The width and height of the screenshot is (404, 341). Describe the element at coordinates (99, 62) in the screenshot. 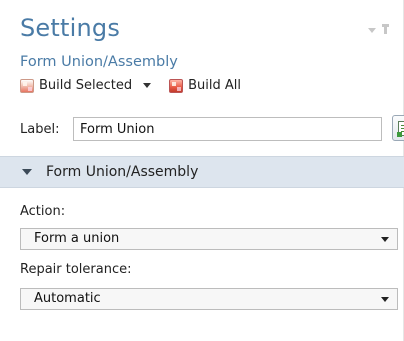

I see `node-subtitle: Form Union/Assembly` at that location.